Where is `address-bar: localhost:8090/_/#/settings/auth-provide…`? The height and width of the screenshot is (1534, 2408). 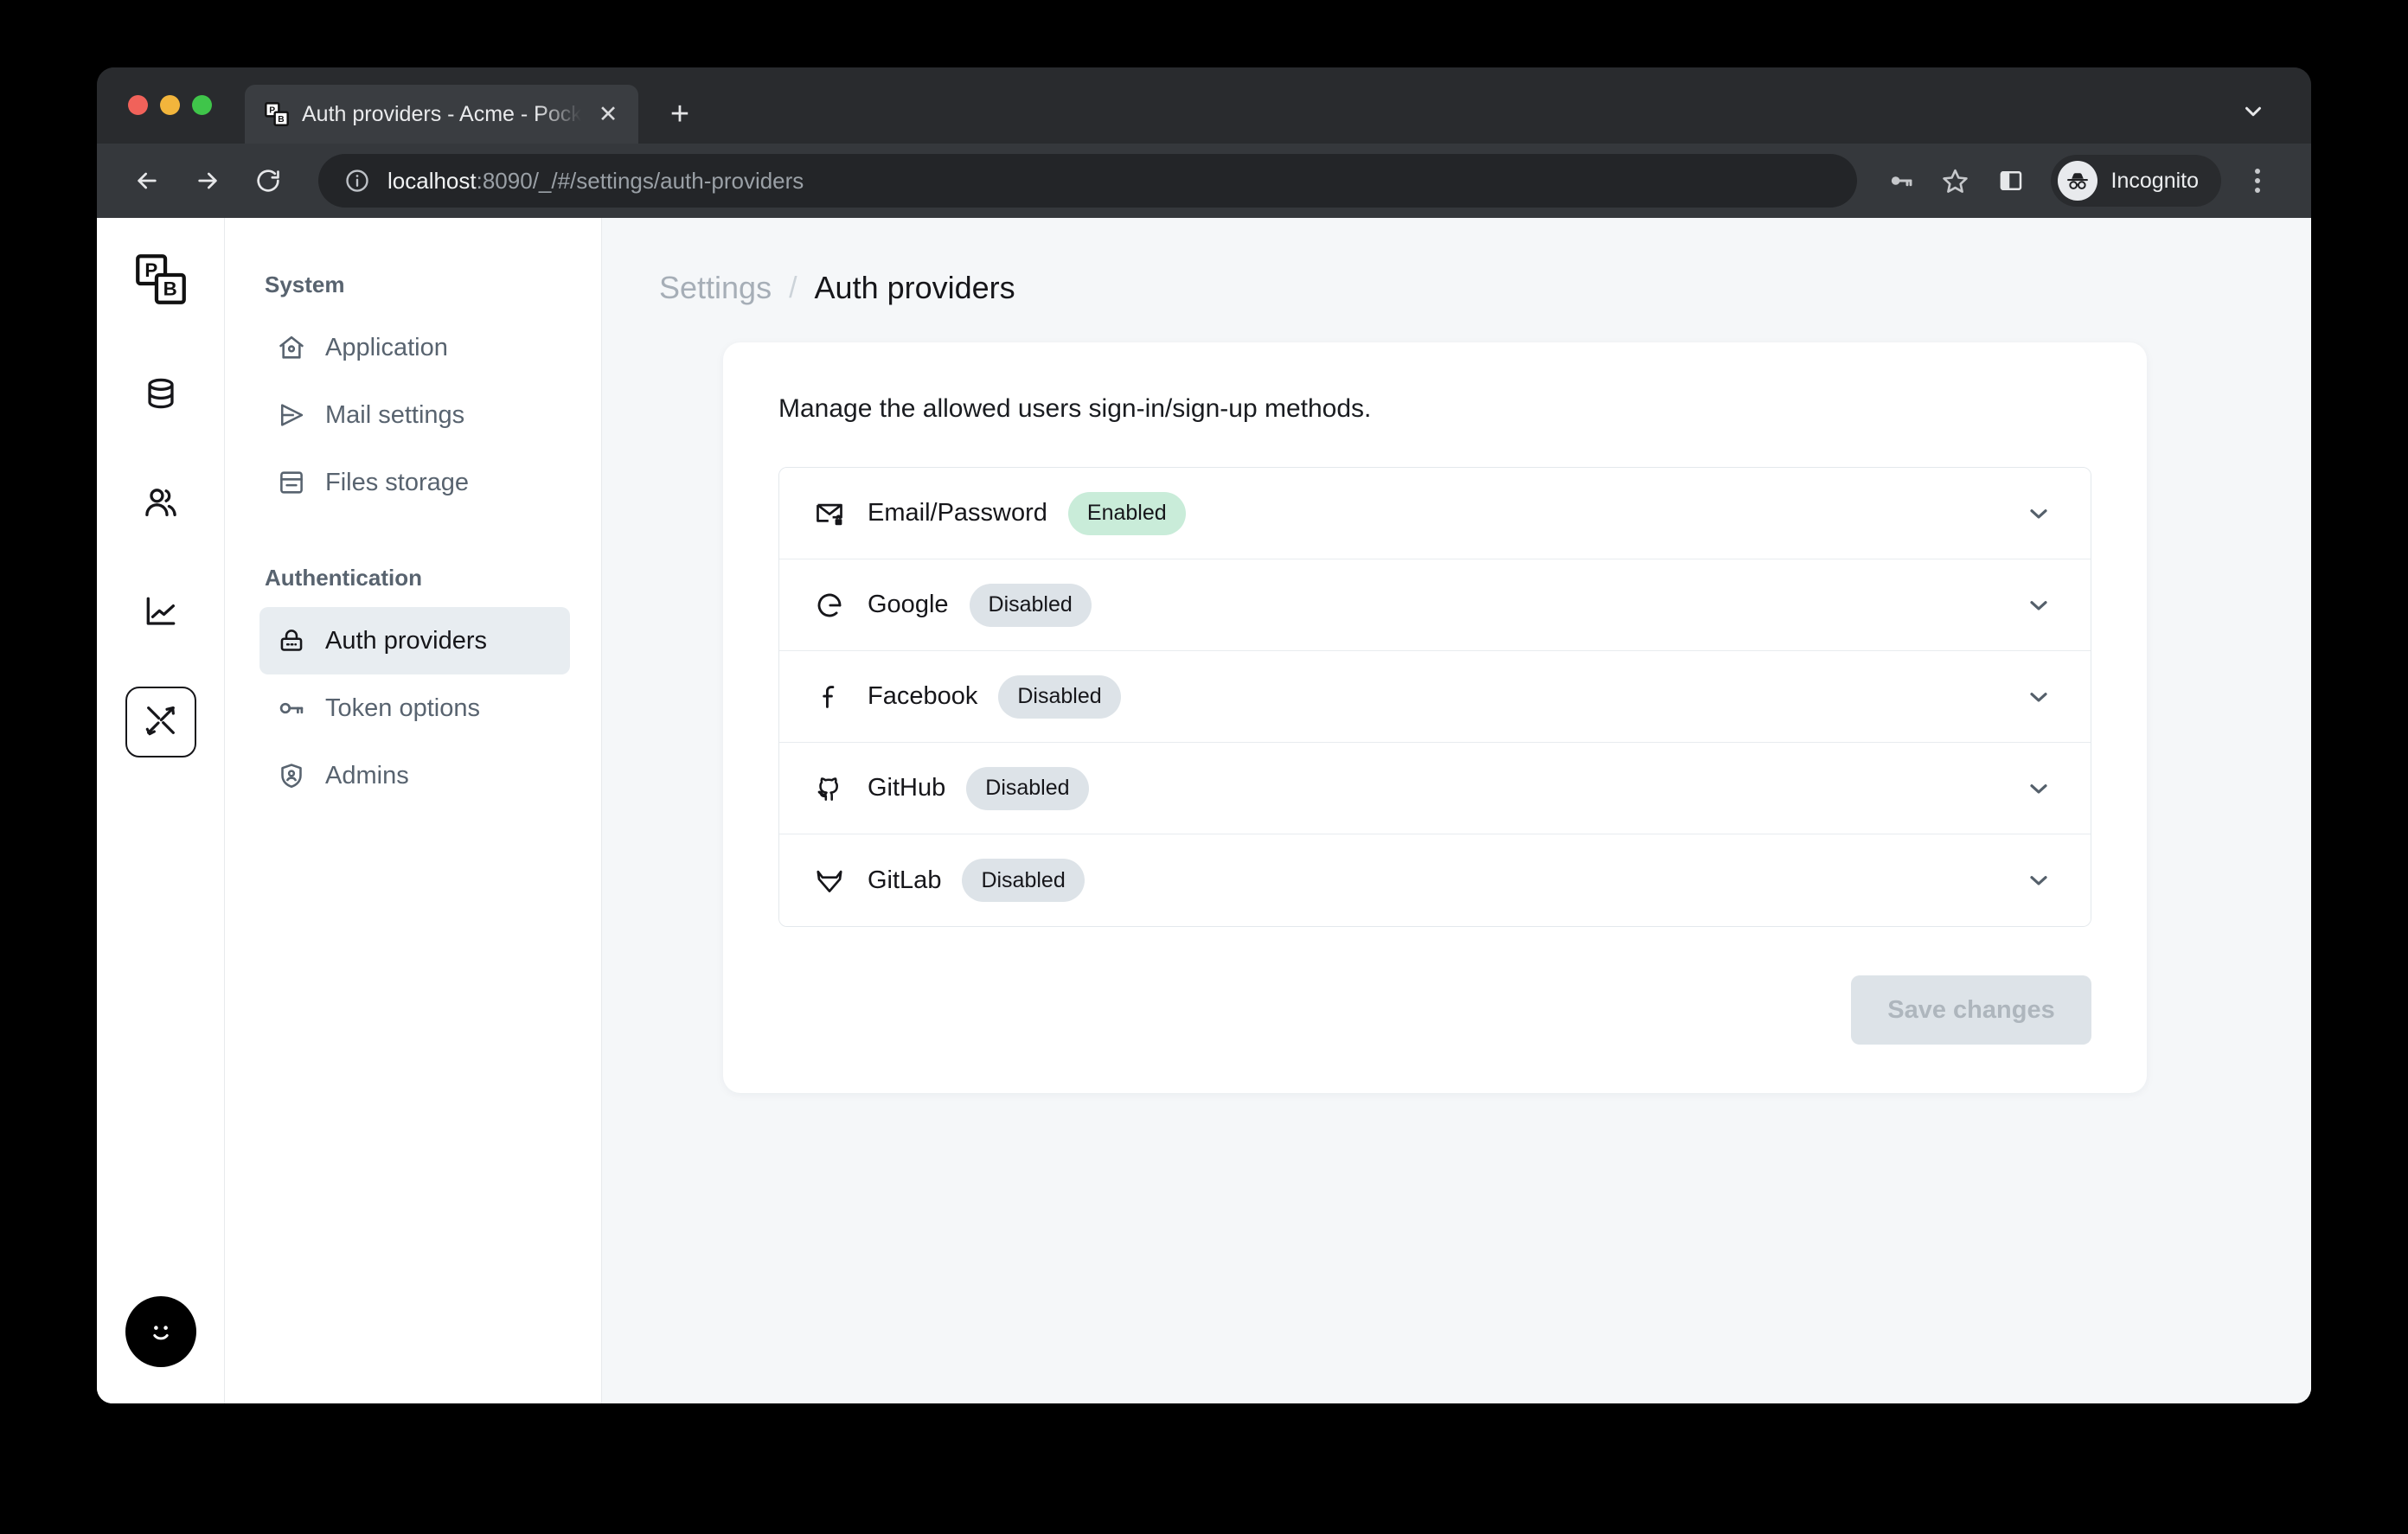
address-bar: localhost:8090/_/#/settings/auth-provide… is located at coordinates (1087, 181).